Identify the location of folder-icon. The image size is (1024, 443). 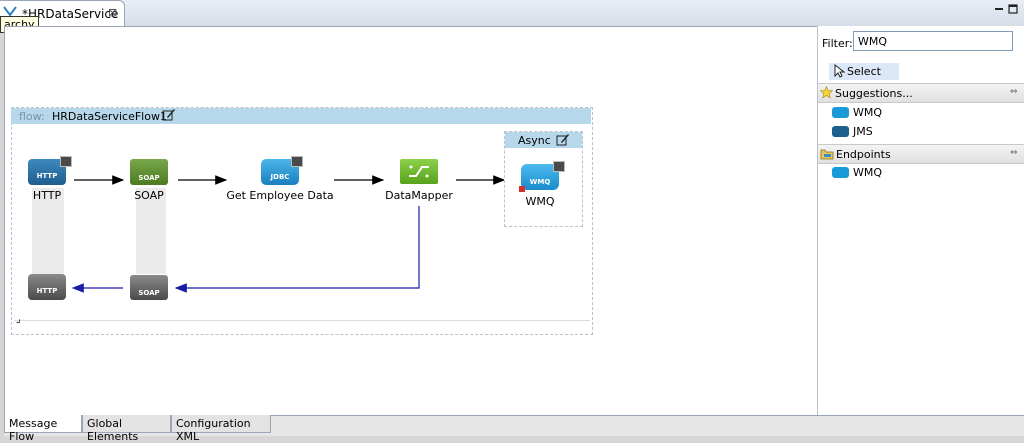
(827, 154).